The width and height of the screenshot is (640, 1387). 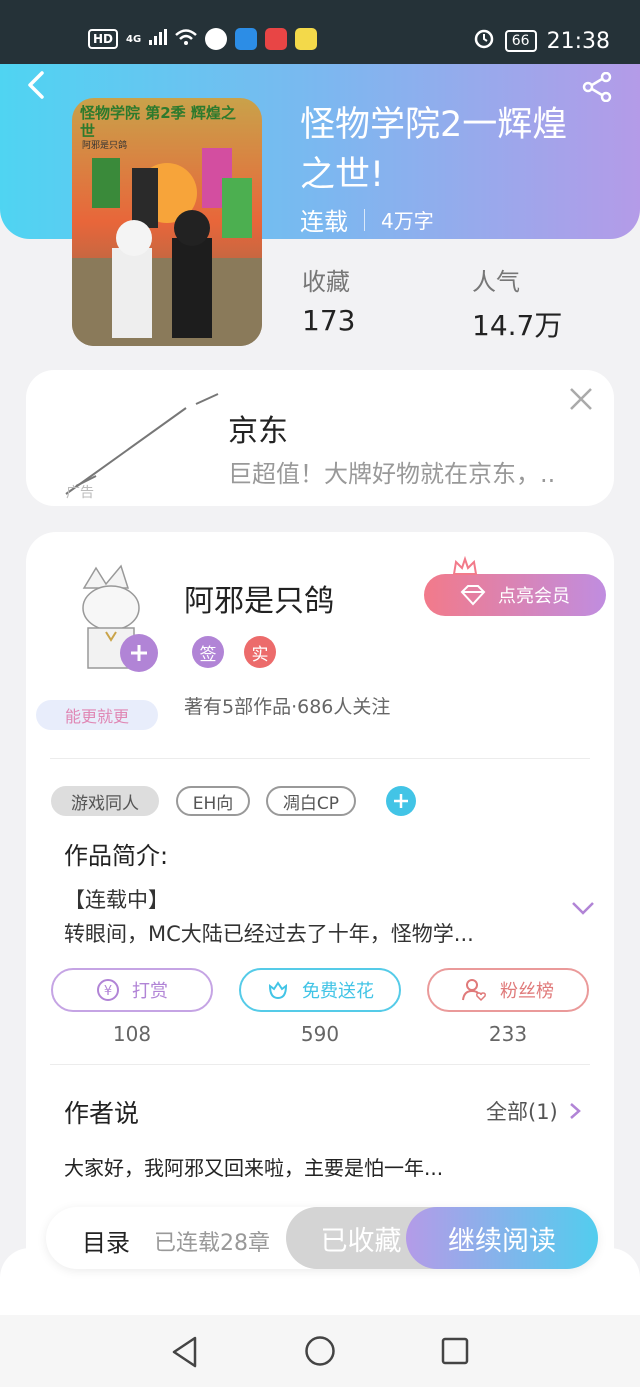 I want to click on author-stats: 著有5部作品·686人关注, so click(x=287, y=707).